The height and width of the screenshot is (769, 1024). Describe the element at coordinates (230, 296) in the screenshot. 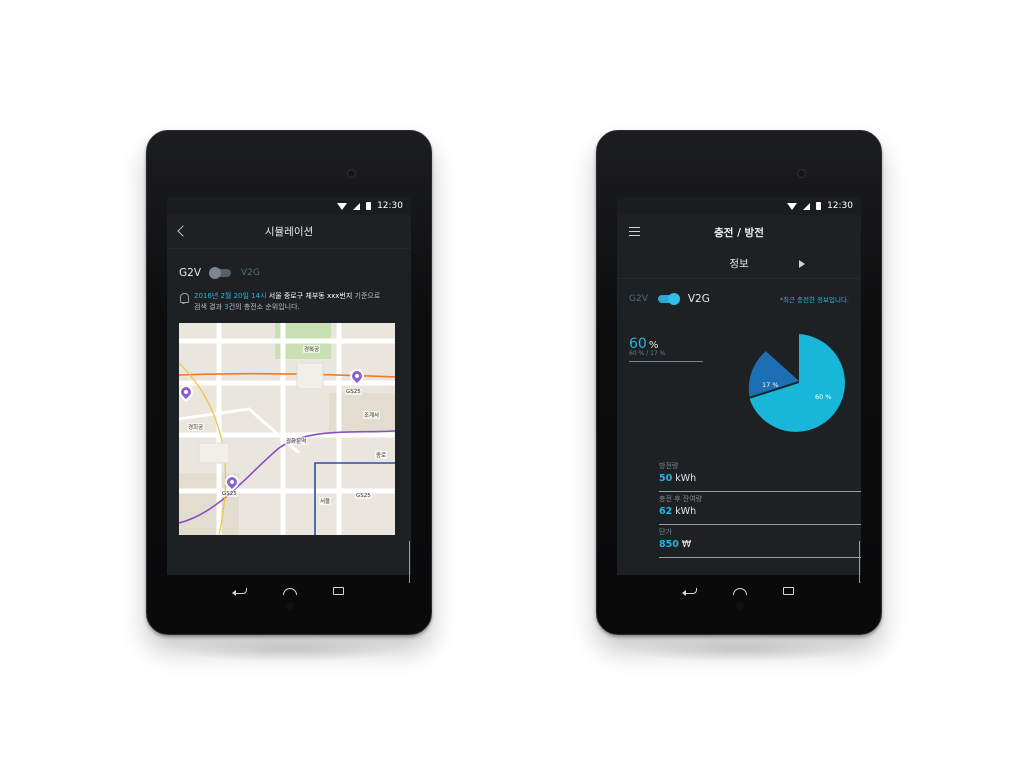

I see `notice-date: 2016년 2월 20일 14시` at that location.